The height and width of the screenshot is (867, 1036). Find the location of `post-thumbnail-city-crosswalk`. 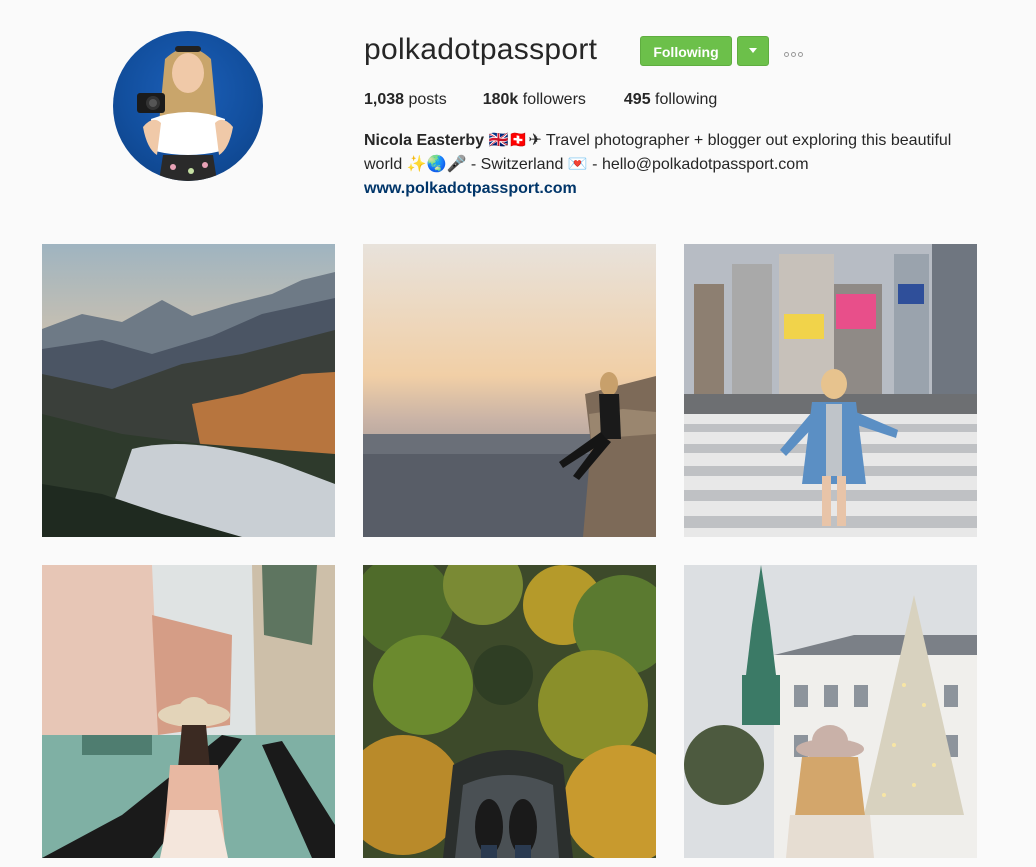

post-thumbnail-city-crosswalk is located at coordinates (830, 390).